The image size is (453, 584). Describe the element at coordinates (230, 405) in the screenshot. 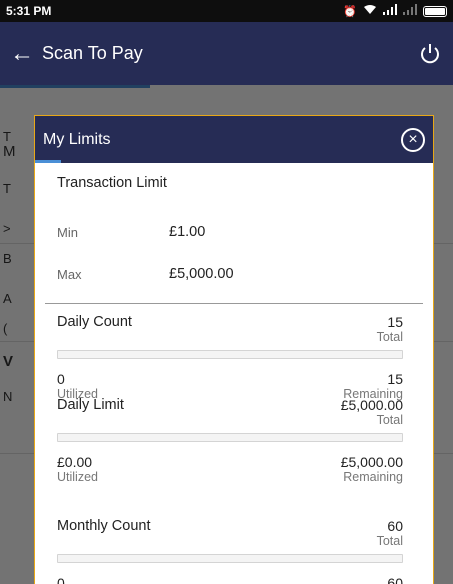

I see `daily-limit-header: Daily Limit £5,000.00` at that location.